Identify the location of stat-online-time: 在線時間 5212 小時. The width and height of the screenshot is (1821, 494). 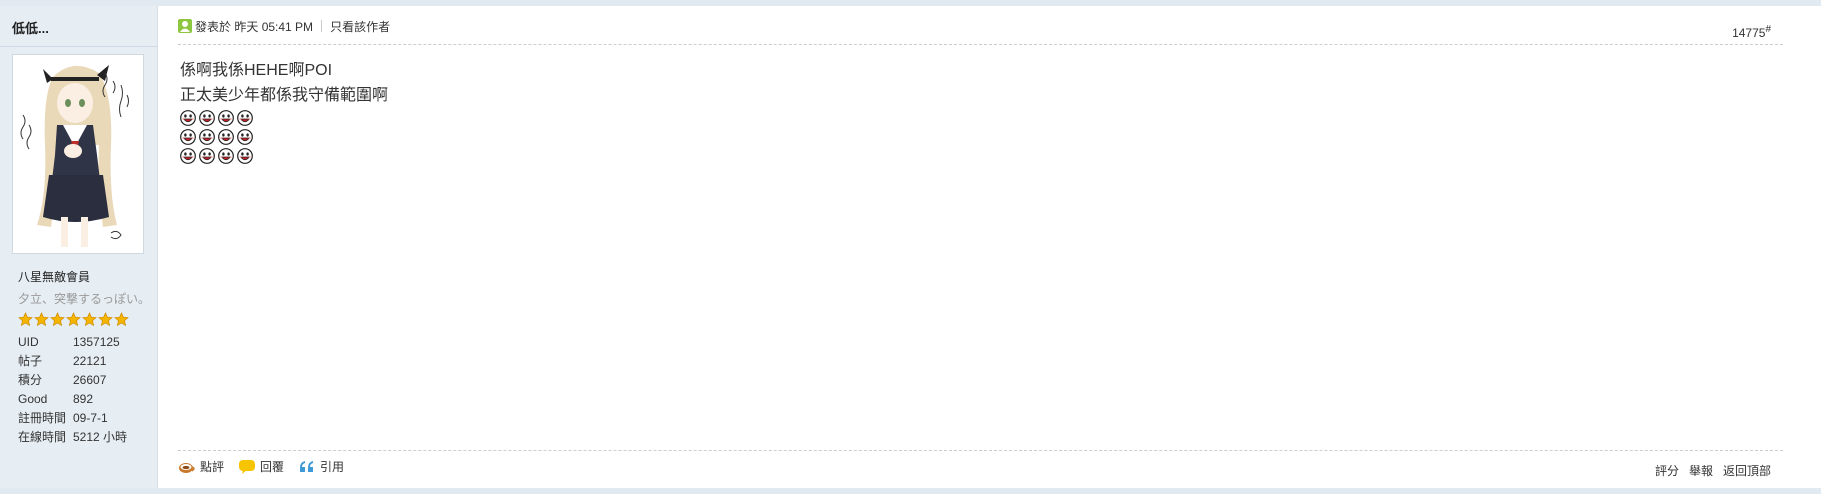
(72, 437).